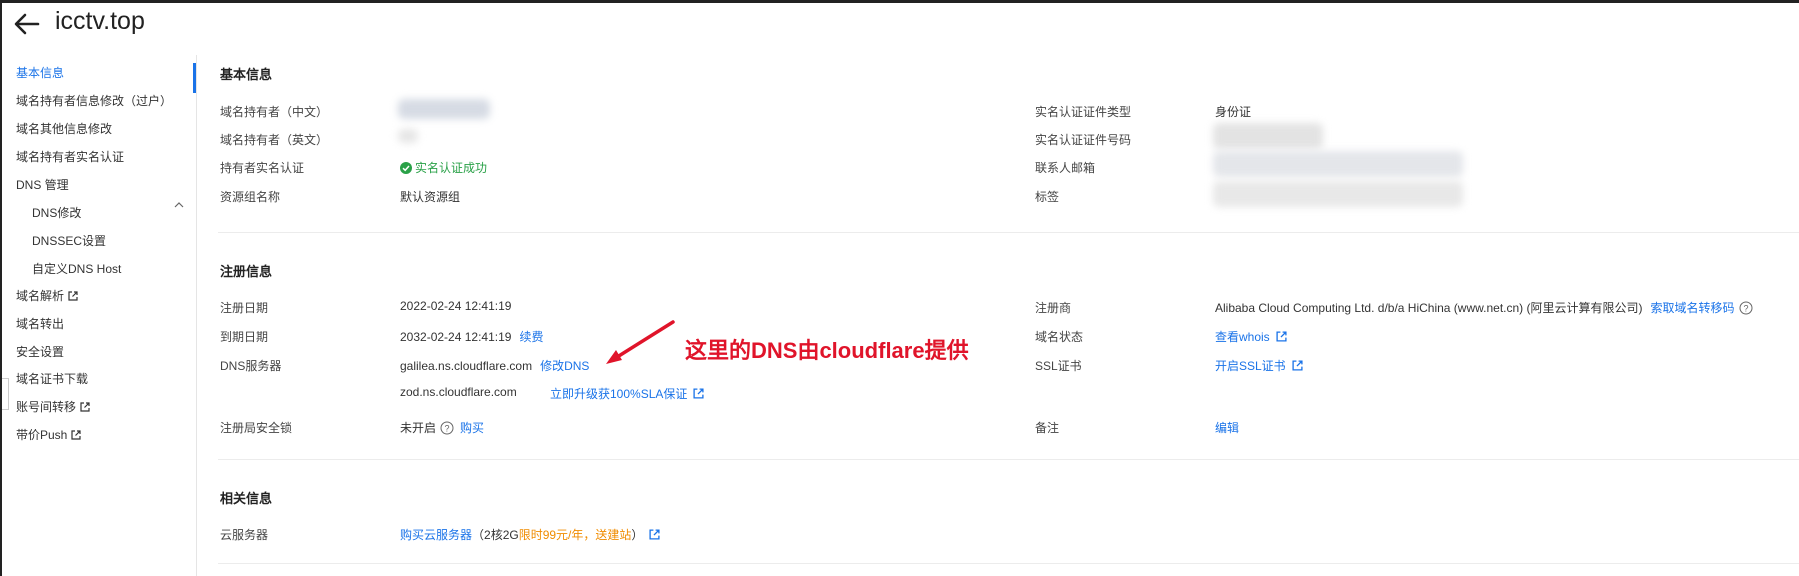  What do you see at coordinates (1059, 337) in the screenshot?
I see `status-label: 域名状态` at bounding box center [1059, 337].